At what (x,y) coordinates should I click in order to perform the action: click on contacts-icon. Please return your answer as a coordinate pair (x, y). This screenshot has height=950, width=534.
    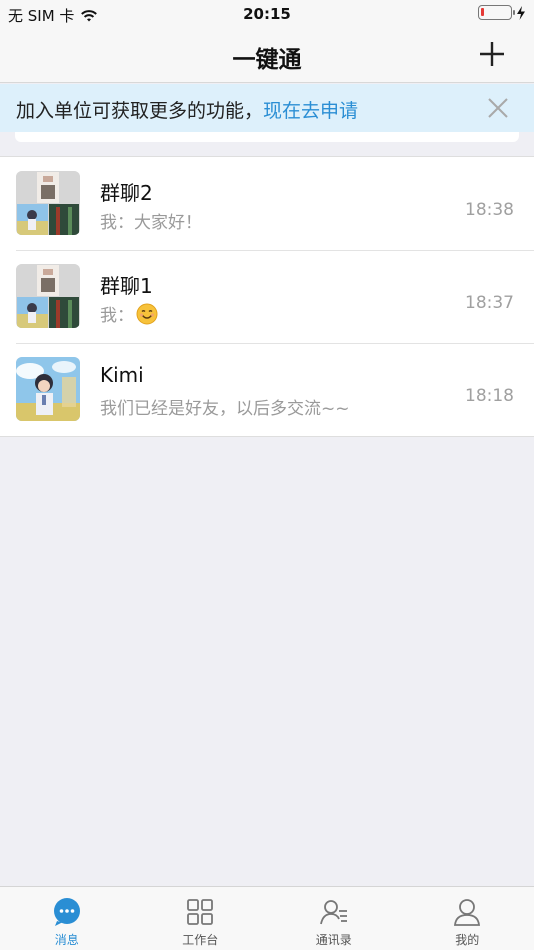
    Looking at the image, I should click on (333, 912).